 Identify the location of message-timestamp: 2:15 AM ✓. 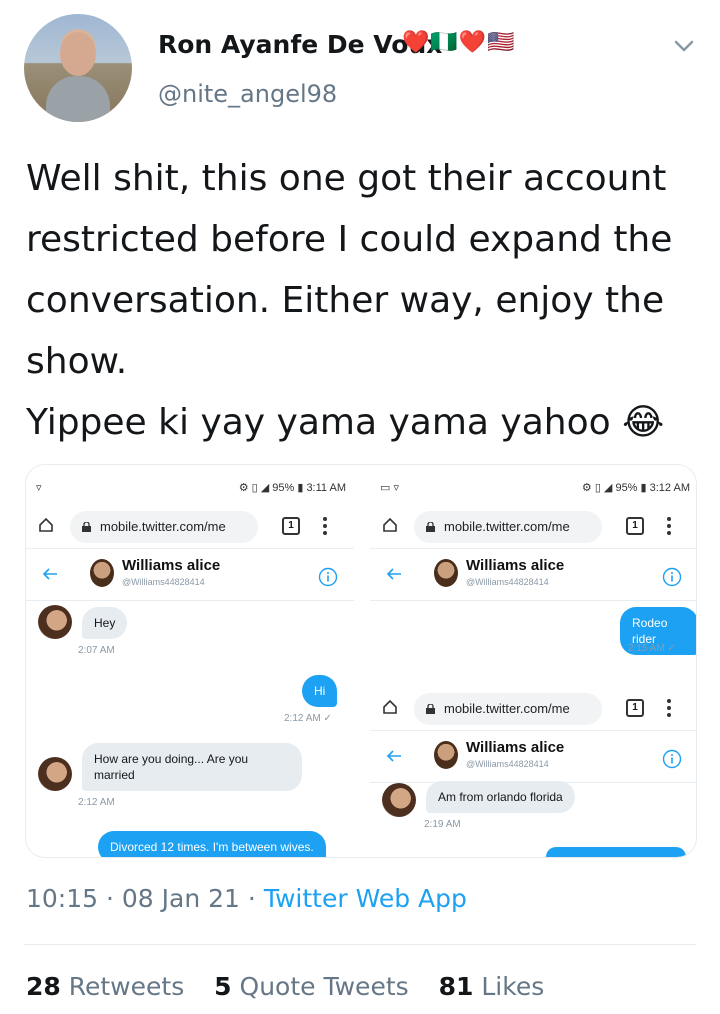
(652, 648).